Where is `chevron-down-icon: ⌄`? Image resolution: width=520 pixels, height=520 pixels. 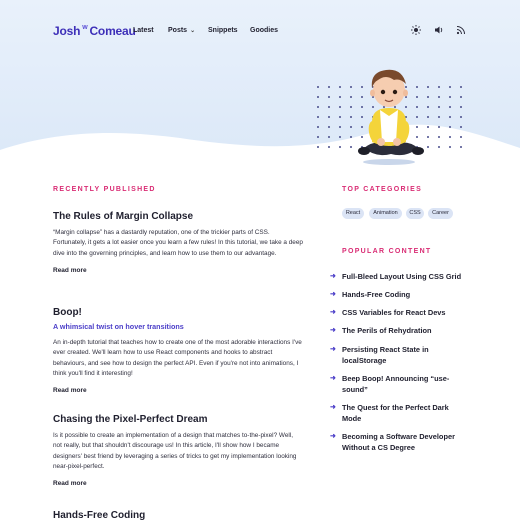 chevron-down-icon: ⌄ is located at coordinates (193, 31).